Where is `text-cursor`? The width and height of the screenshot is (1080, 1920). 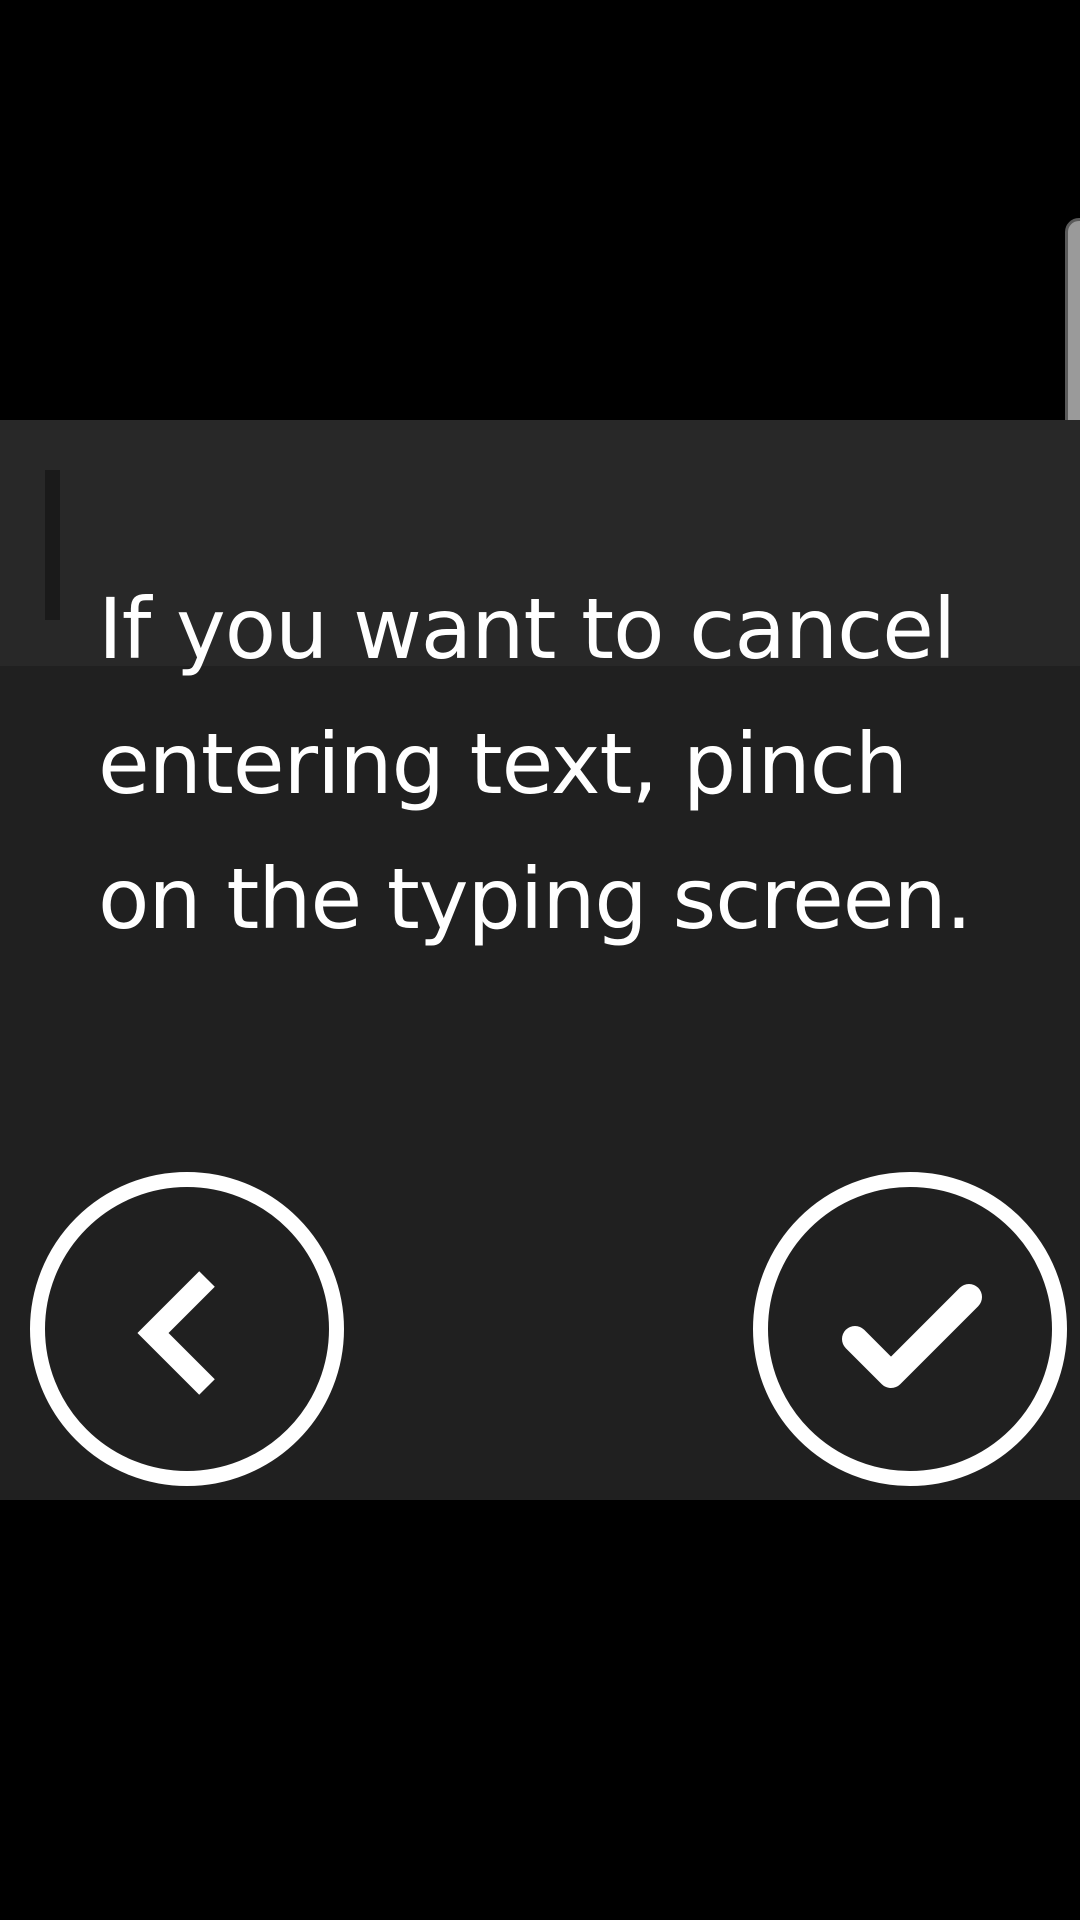 text-cursor is located at coordinates (52, 545).